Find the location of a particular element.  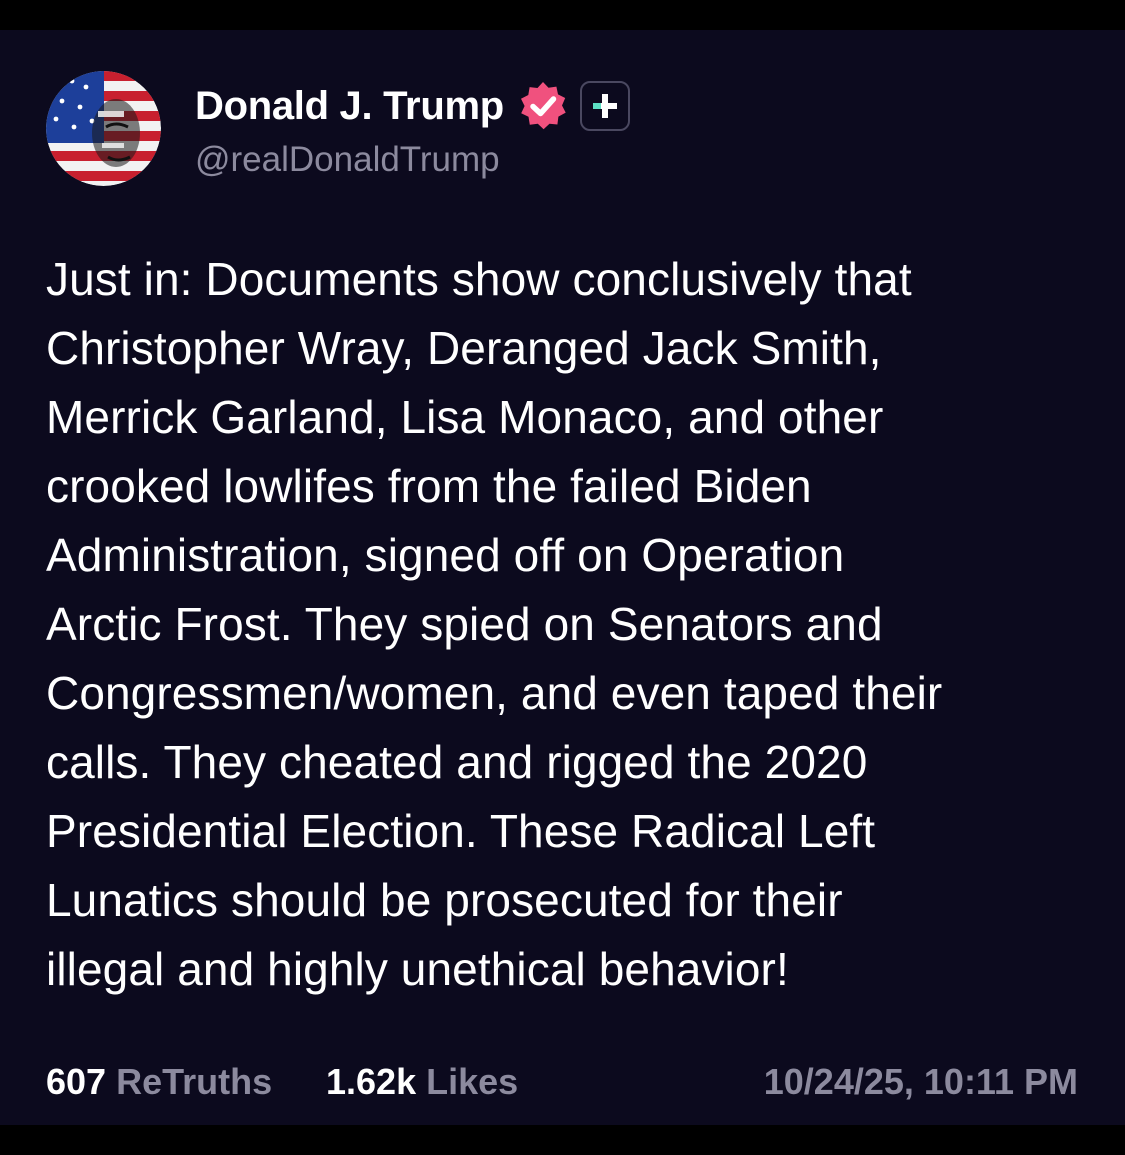

likes-count: 1.62k is located at coordinates (371, 1081).